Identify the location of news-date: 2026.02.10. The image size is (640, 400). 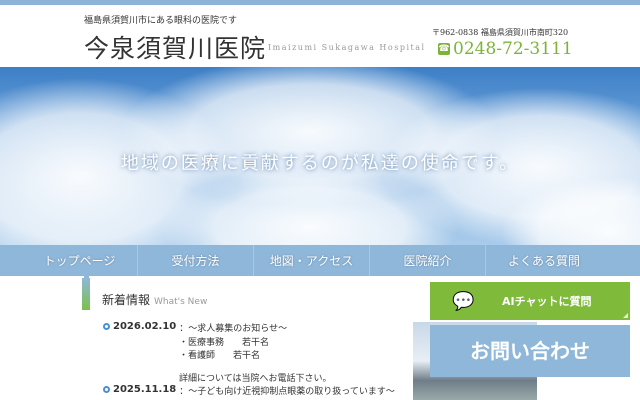
(145, 326).